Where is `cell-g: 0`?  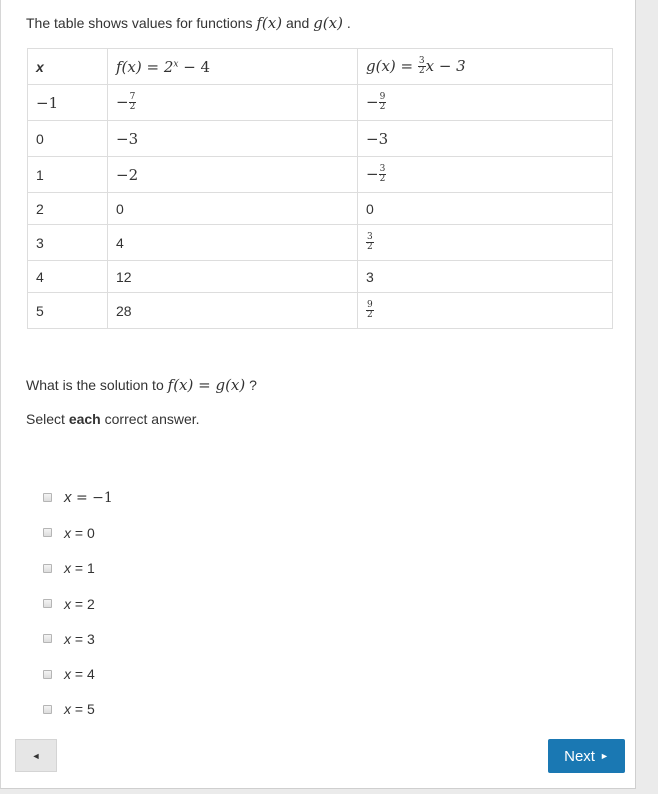
cell-g: 0 is located at coordinates (485, 208).